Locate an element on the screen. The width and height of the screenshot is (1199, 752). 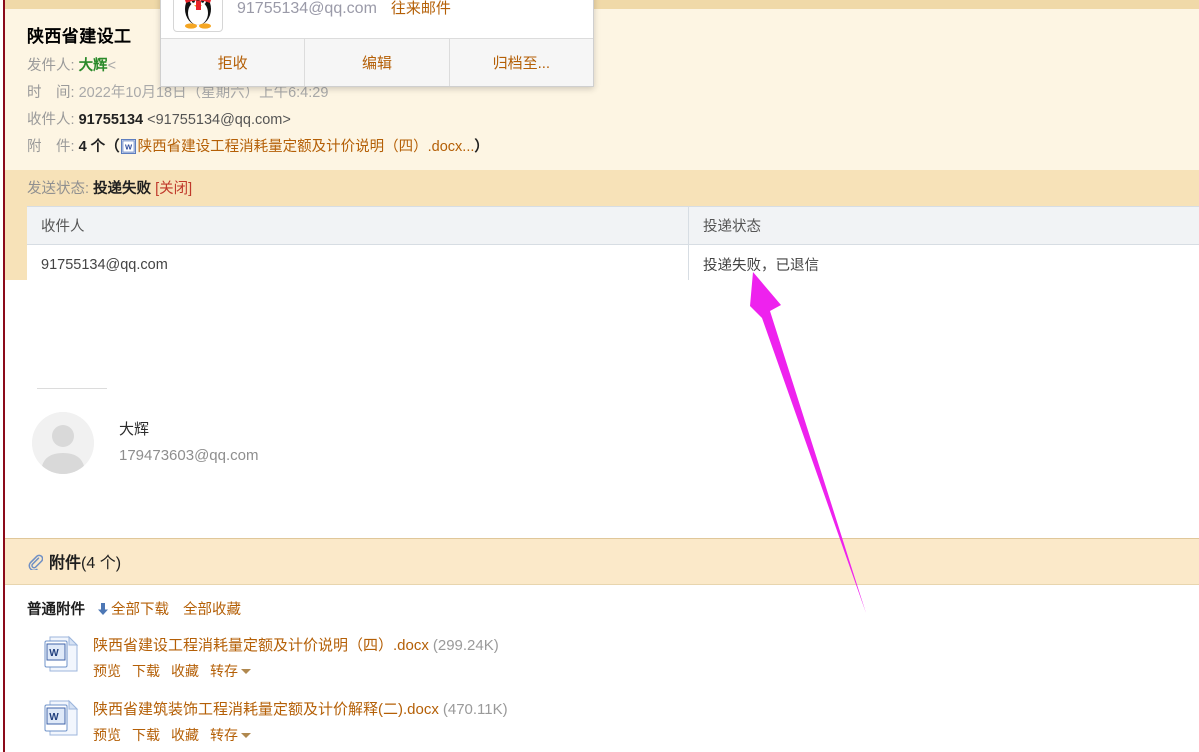
qq-penguin-avatar-icon is located at coordinates (198, 16).